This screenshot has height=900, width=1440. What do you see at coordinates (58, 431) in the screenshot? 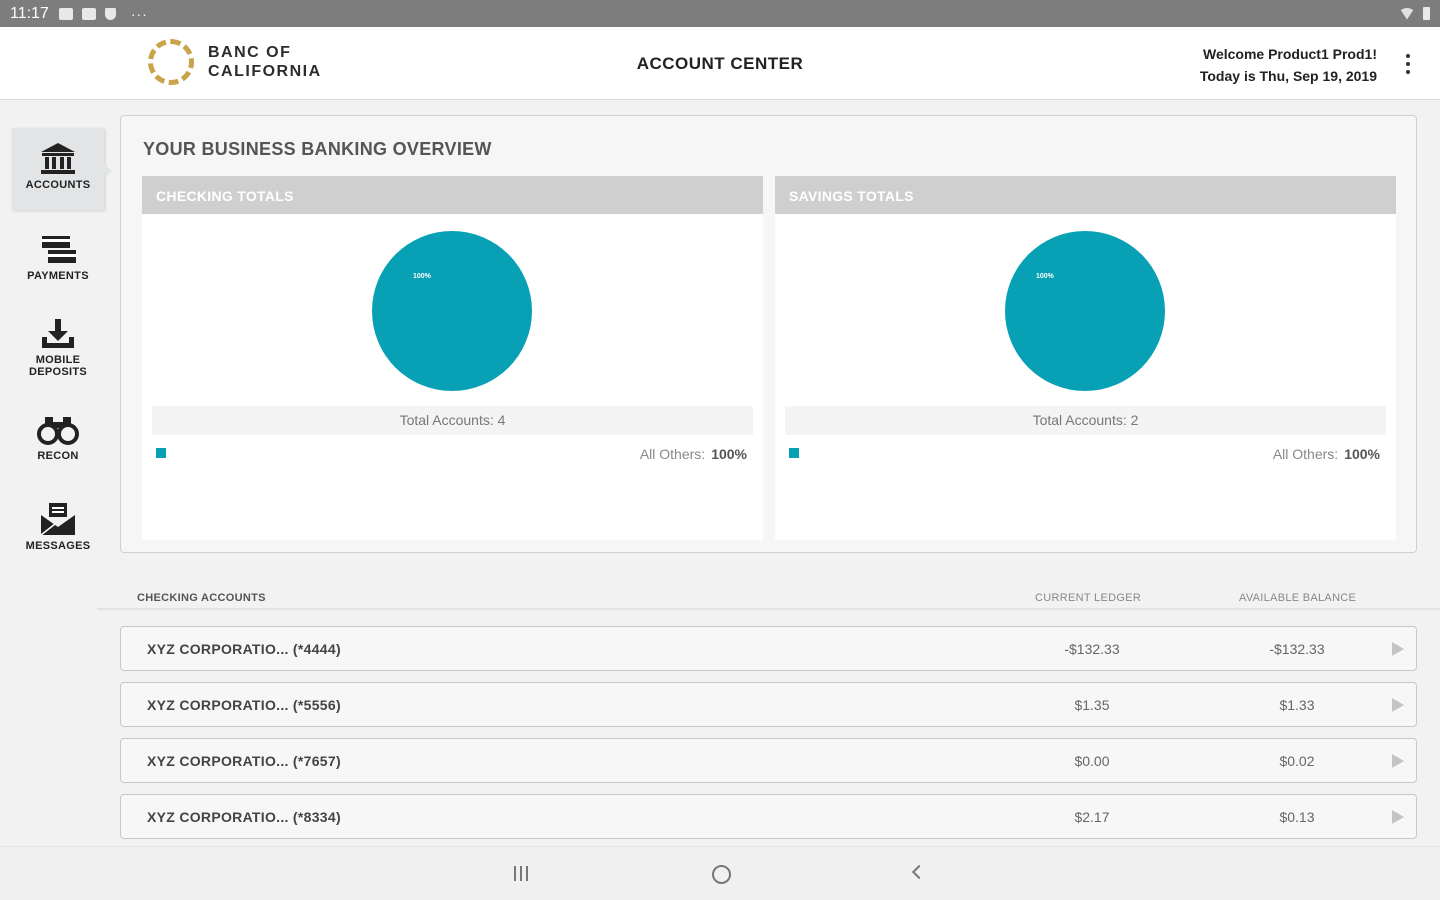
I see `binoculars-icon` at bounding box center [58, 431].